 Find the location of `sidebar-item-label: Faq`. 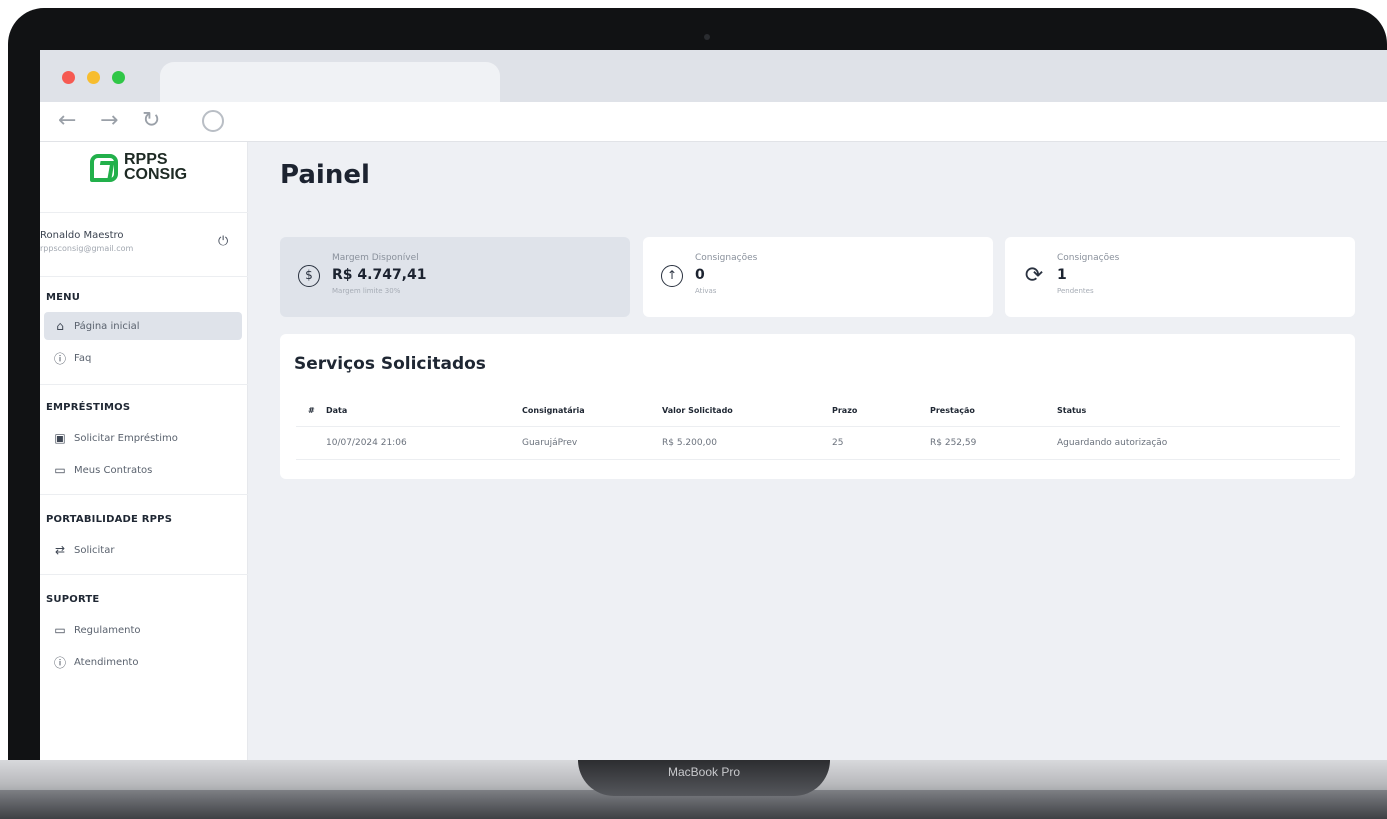

sidebar-item-label: Faq is located at coordinates (83, 358).